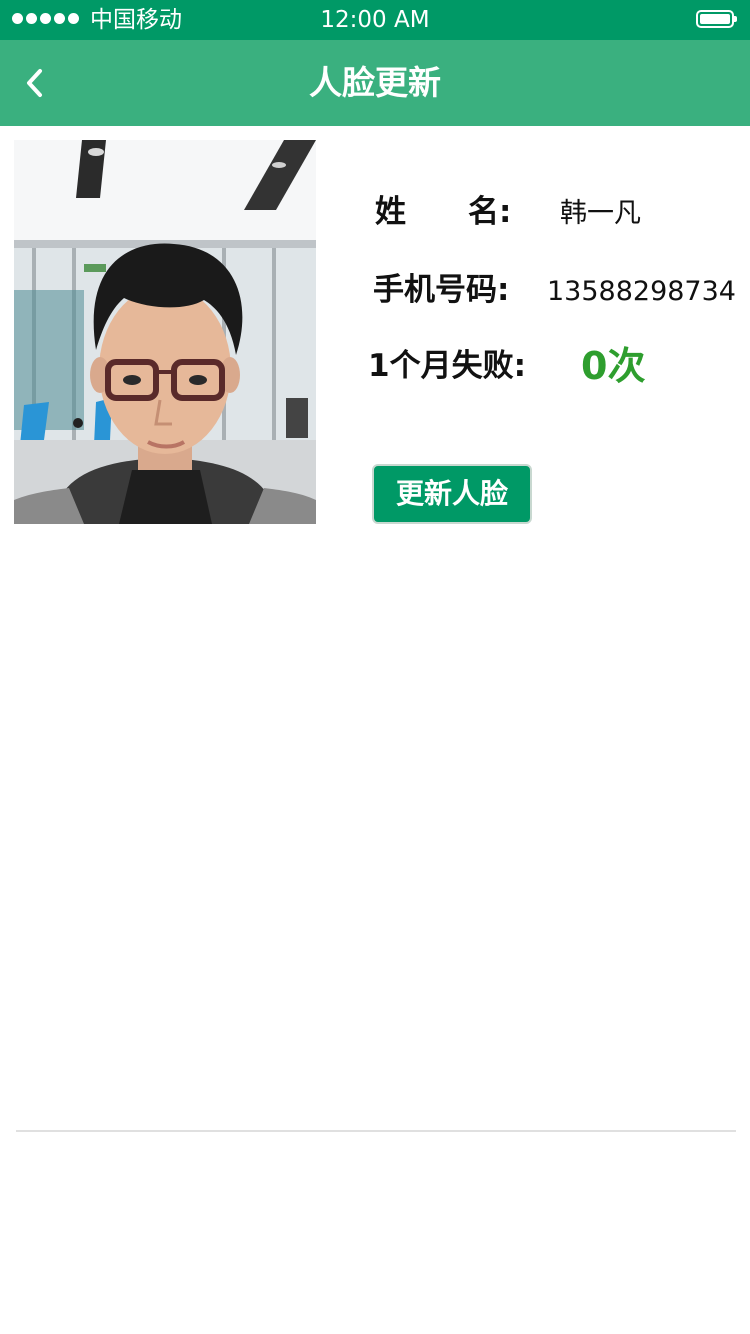 The image size is (750, 1334). Describe the element at coordinates (376, 1131) in the screenshot. I see `divider` at that location.